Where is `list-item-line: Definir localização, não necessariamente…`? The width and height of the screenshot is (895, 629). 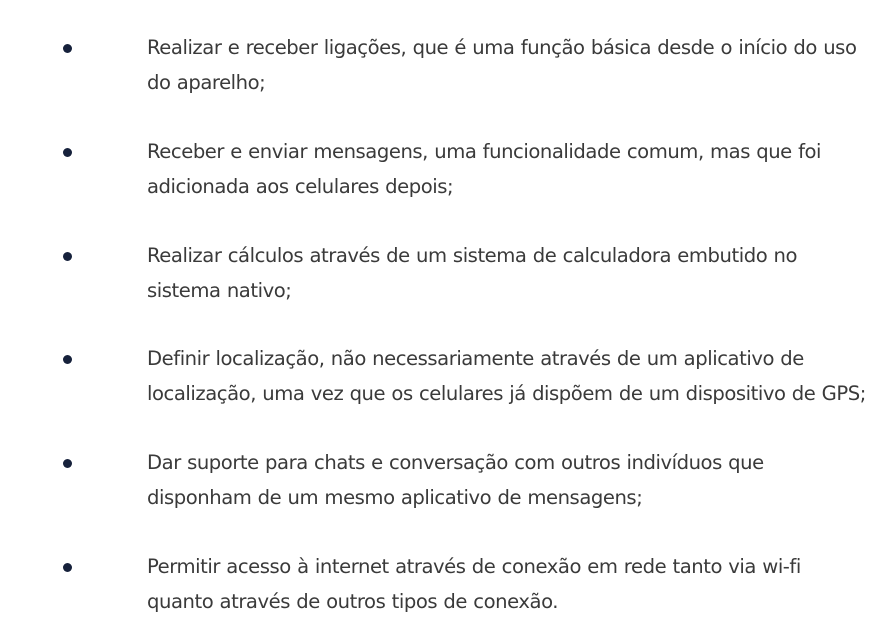 list-item-line: Definir localização, não necessariamente… is located at coordinates (475, 358).